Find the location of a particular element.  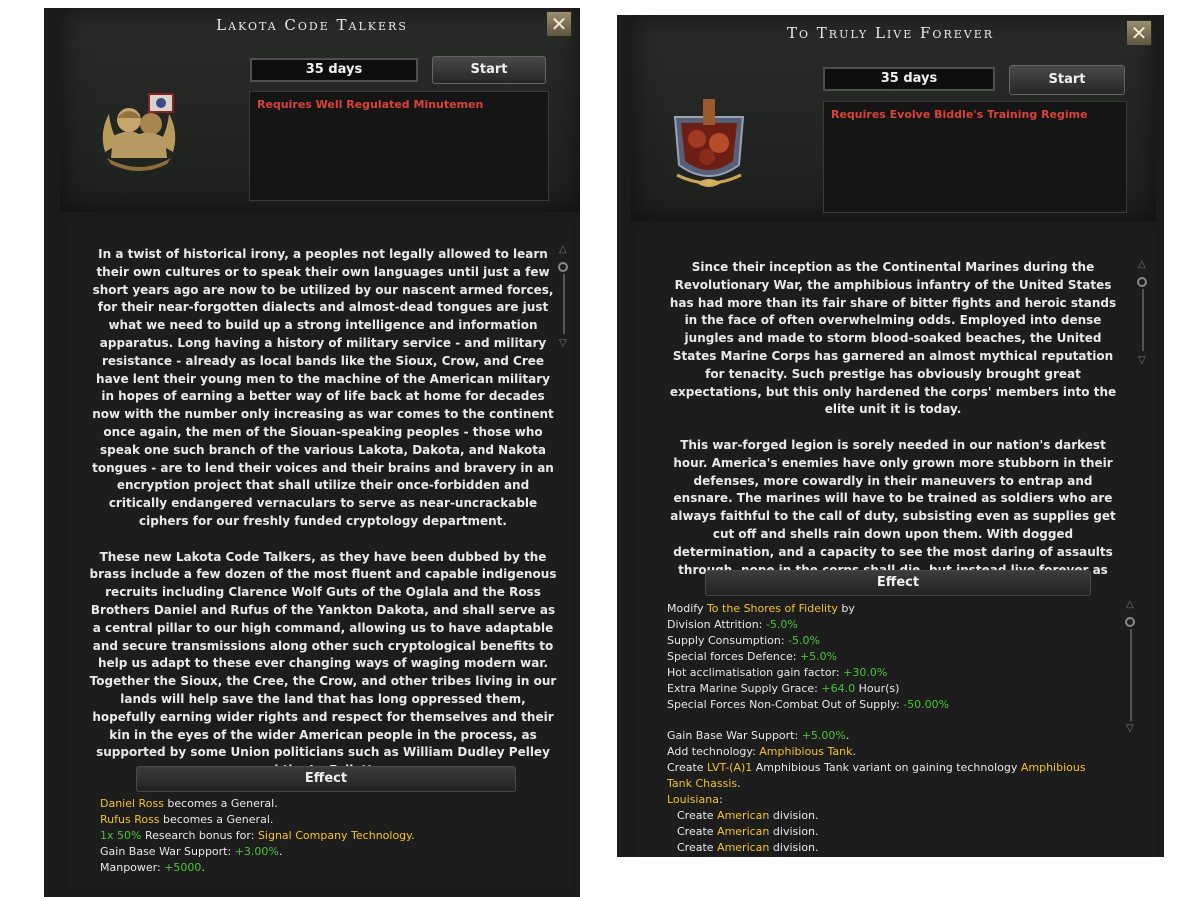

right-start-button: Start is located at coordinates (1067, 80).